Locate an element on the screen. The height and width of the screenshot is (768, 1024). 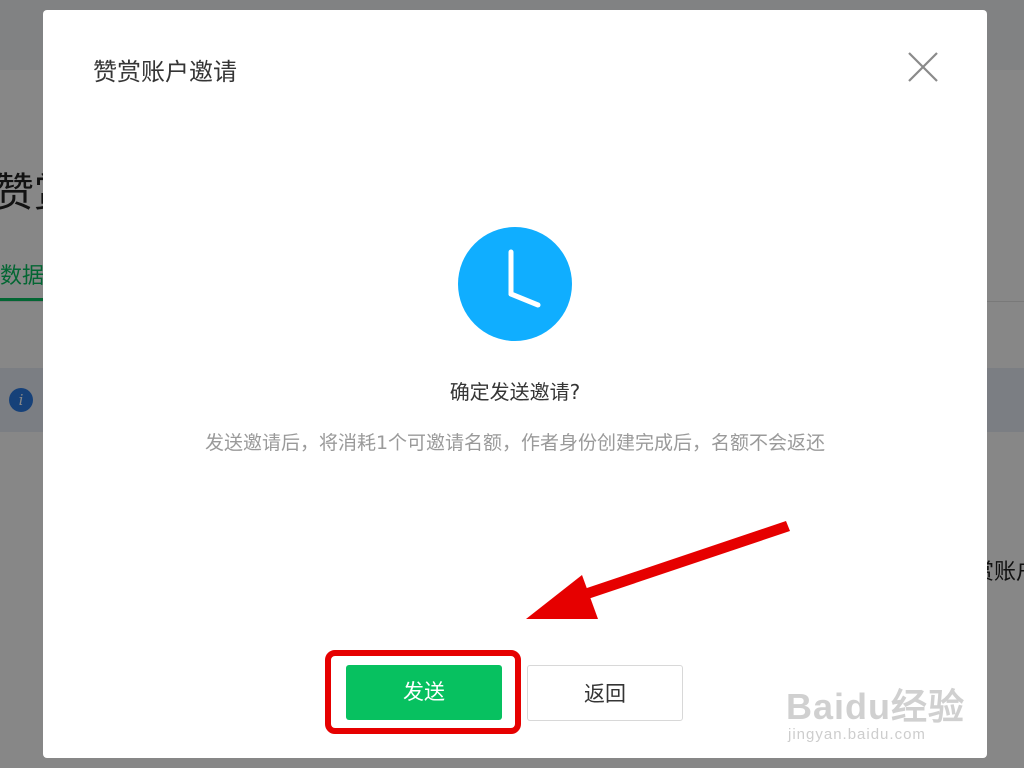
watermark-logo: Baidu经验 is located at coordinates (876, 706).